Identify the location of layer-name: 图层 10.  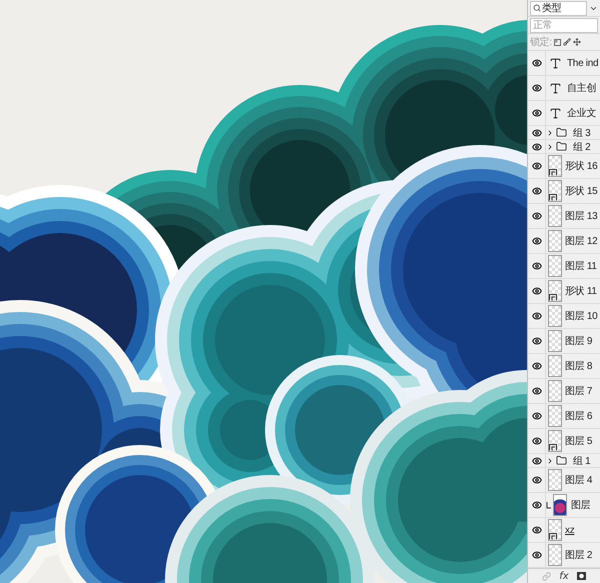
(581, 316).